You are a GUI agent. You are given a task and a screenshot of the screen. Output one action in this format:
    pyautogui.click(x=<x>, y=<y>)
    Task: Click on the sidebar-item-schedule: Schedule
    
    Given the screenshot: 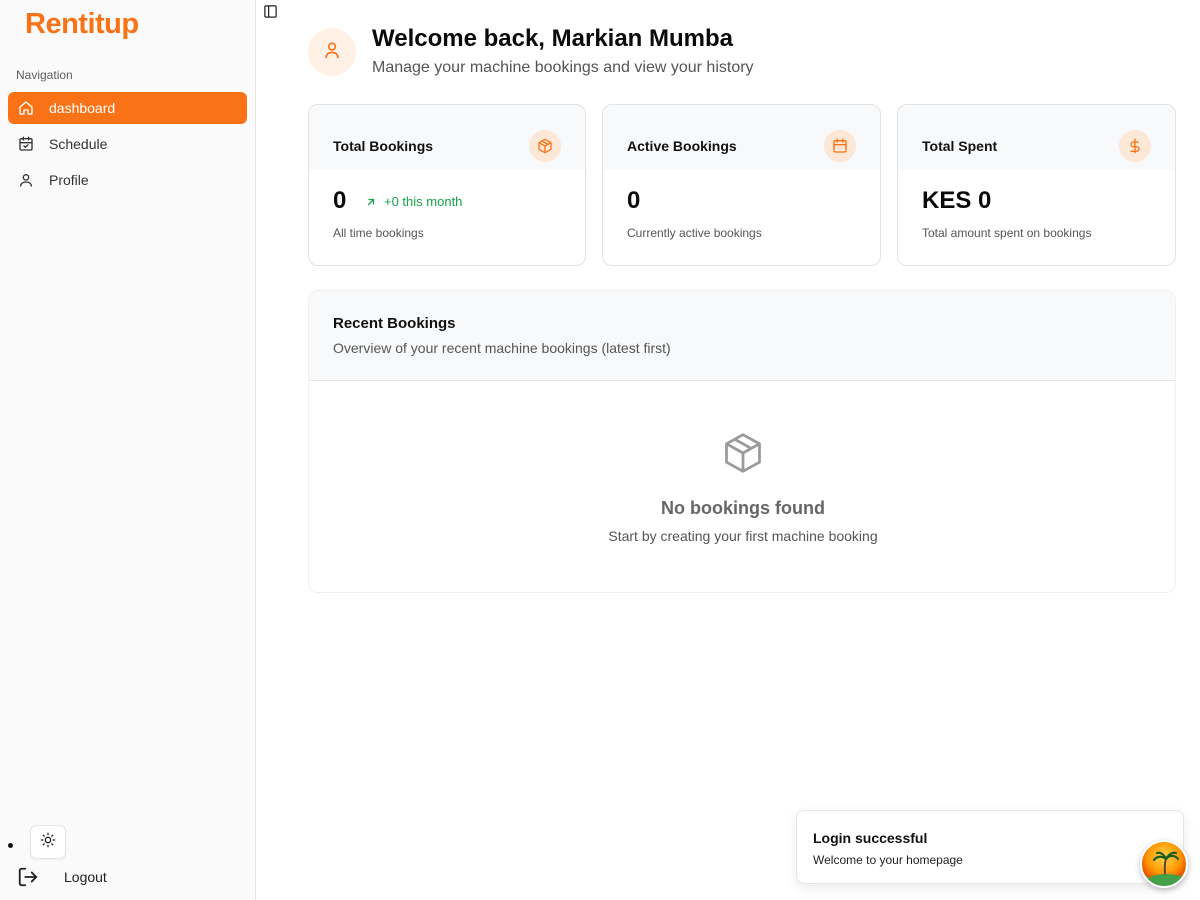 What is the action you would take?
    pyautogui.click(x=127, y=144)
    